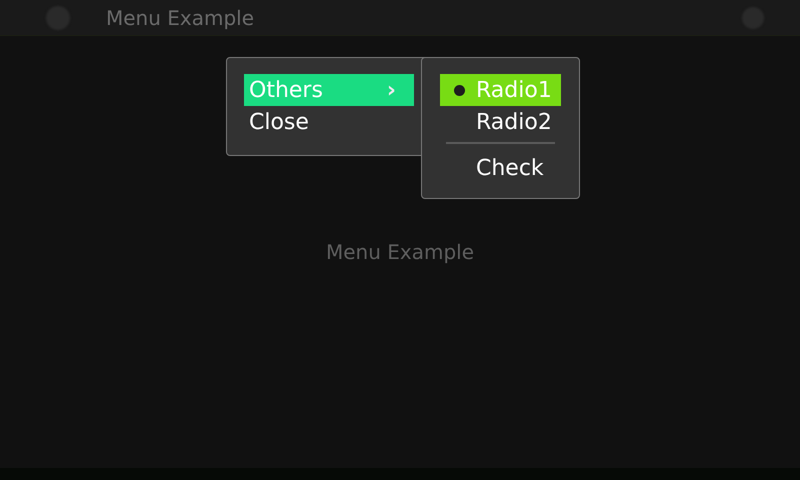 The width and height of the screenshot is (800, 480). I want to click on radio-item: Radio2, so click(500, 122).